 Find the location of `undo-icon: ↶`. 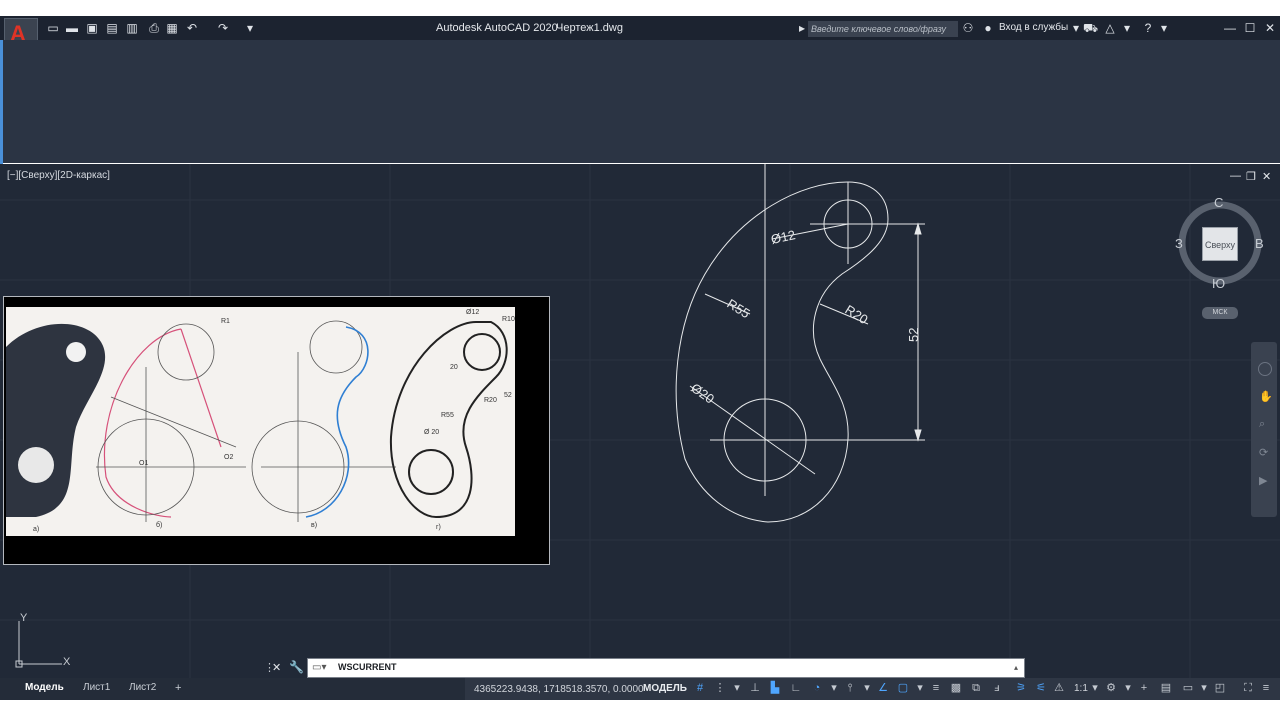

undo-icon: ↶ is located at coordinates (192, 28).